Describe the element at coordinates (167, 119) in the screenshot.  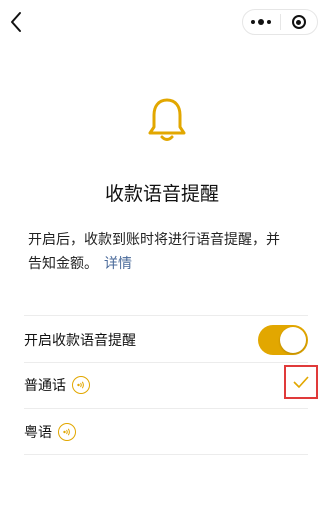
I see `bell-icon` at that location.